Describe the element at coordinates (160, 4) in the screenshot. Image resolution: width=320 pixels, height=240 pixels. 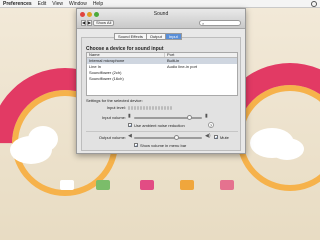
I see `menubar: Preferences Edit View Window Help` at that location.